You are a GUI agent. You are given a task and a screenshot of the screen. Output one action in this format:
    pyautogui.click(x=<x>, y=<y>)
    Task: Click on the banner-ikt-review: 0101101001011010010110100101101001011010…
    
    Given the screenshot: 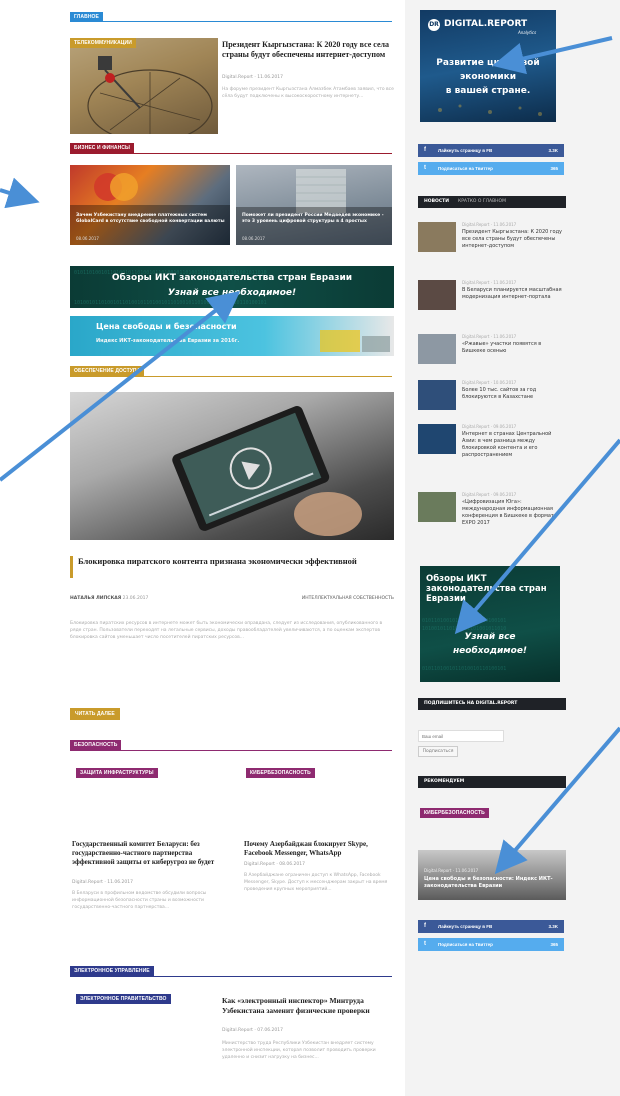 What is the action you would take?
    pyautogui.click(x=232, y=287)
    